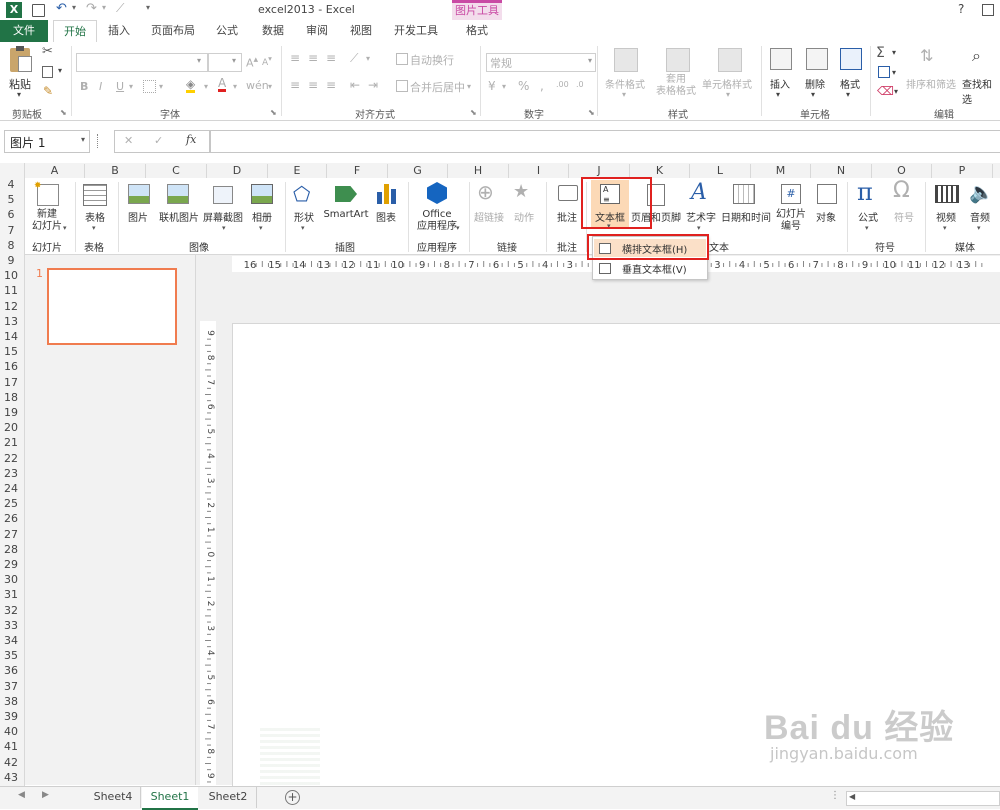 The width and height of the screenshot is (1000, 810). Describe the element at coordinates (931, 83) in the screenshot. I see `sort-filter-button: 排序和筛选` at that location.